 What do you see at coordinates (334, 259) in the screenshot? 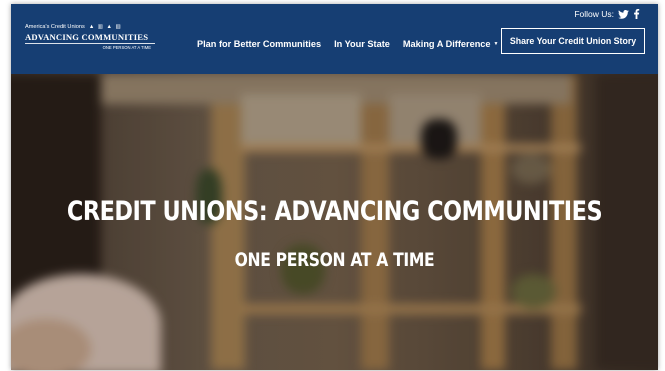
I see `hero-subtitle: ONE PERSON AT A TIME` at bounding box center [334, 259].